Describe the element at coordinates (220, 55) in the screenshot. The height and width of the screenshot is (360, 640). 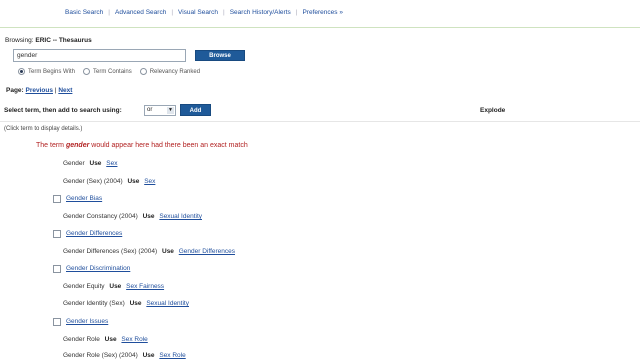
I see `browse-button: Browse` at that location.